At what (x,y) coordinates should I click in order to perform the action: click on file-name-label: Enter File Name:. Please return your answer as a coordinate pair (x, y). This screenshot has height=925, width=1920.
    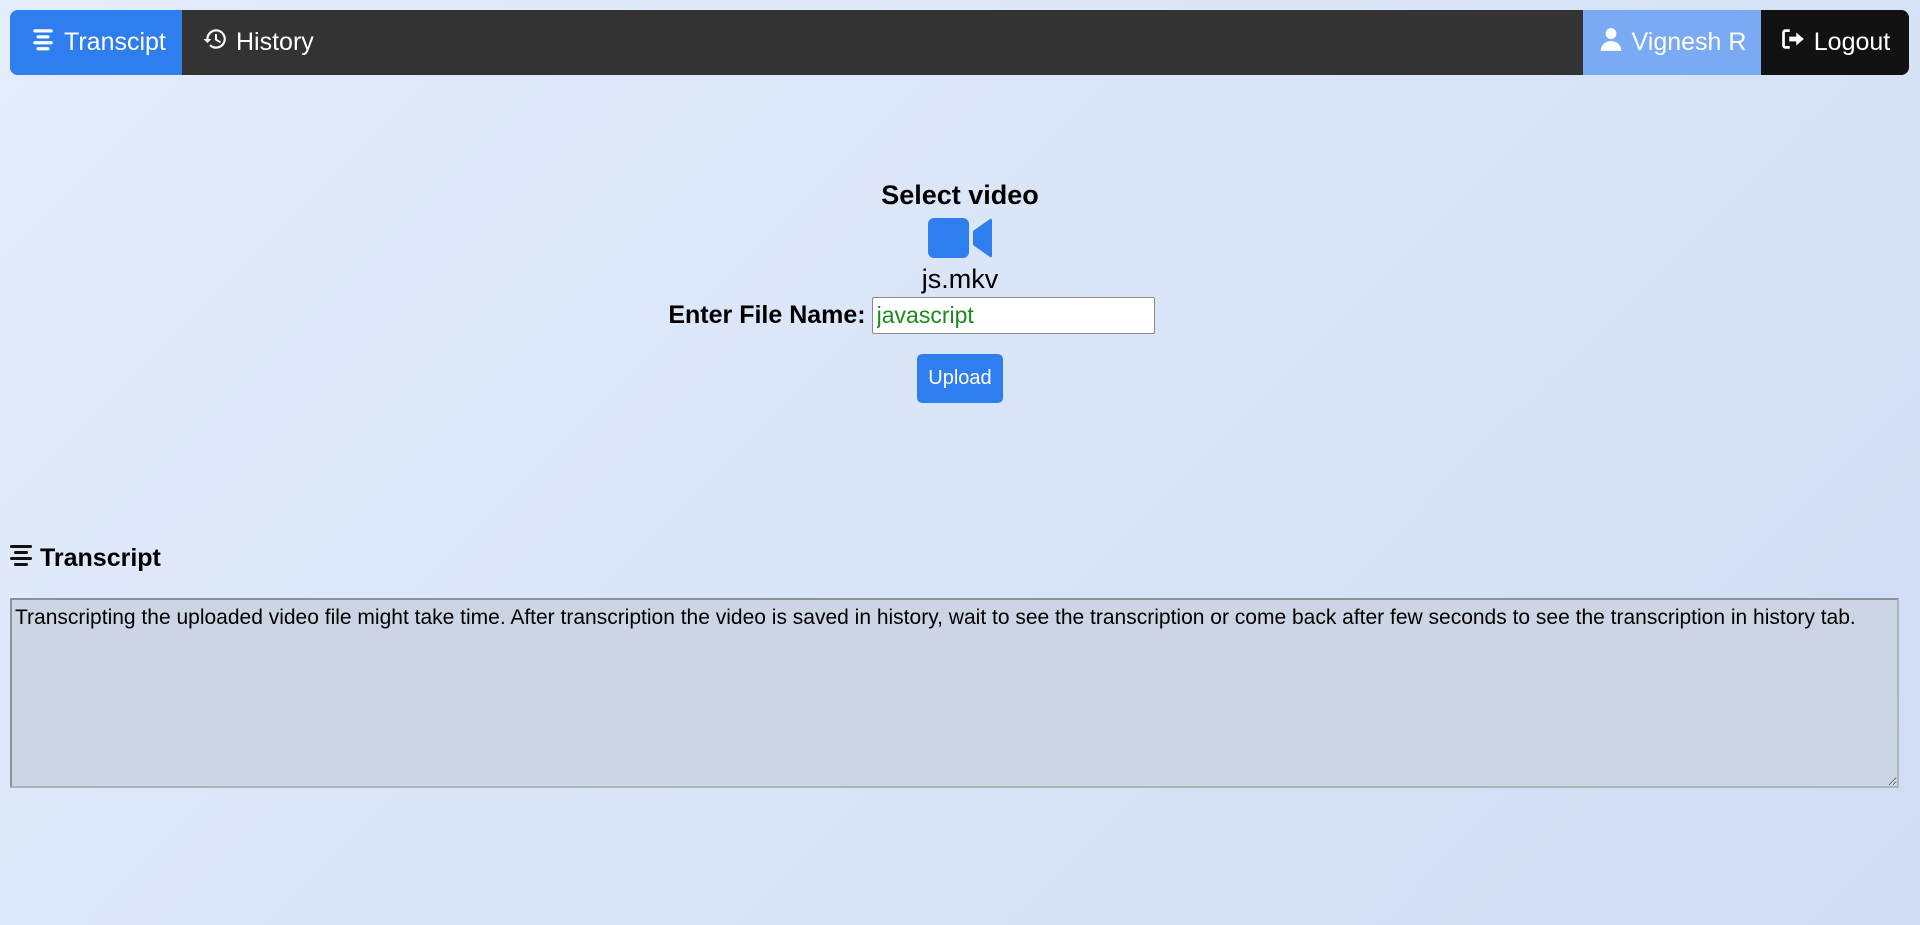
    Looking at the image, I should click on (767, 314).